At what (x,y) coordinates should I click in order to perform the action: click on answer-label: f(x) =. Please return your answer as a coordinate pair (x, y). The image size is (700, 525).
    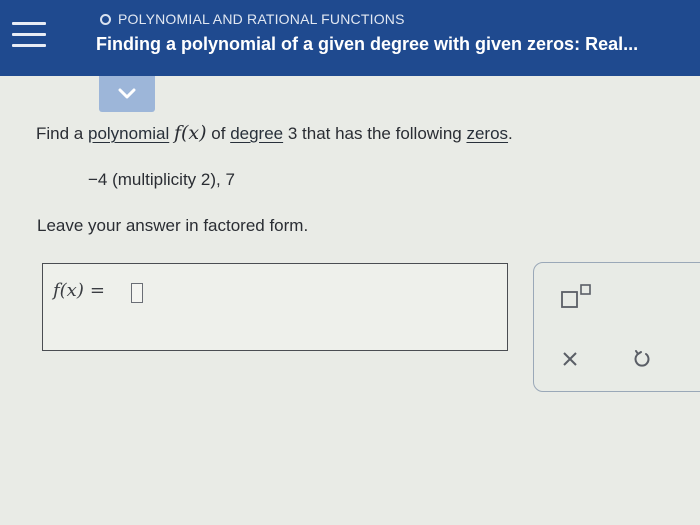
    Looking at the image, I should click on (79, 290).